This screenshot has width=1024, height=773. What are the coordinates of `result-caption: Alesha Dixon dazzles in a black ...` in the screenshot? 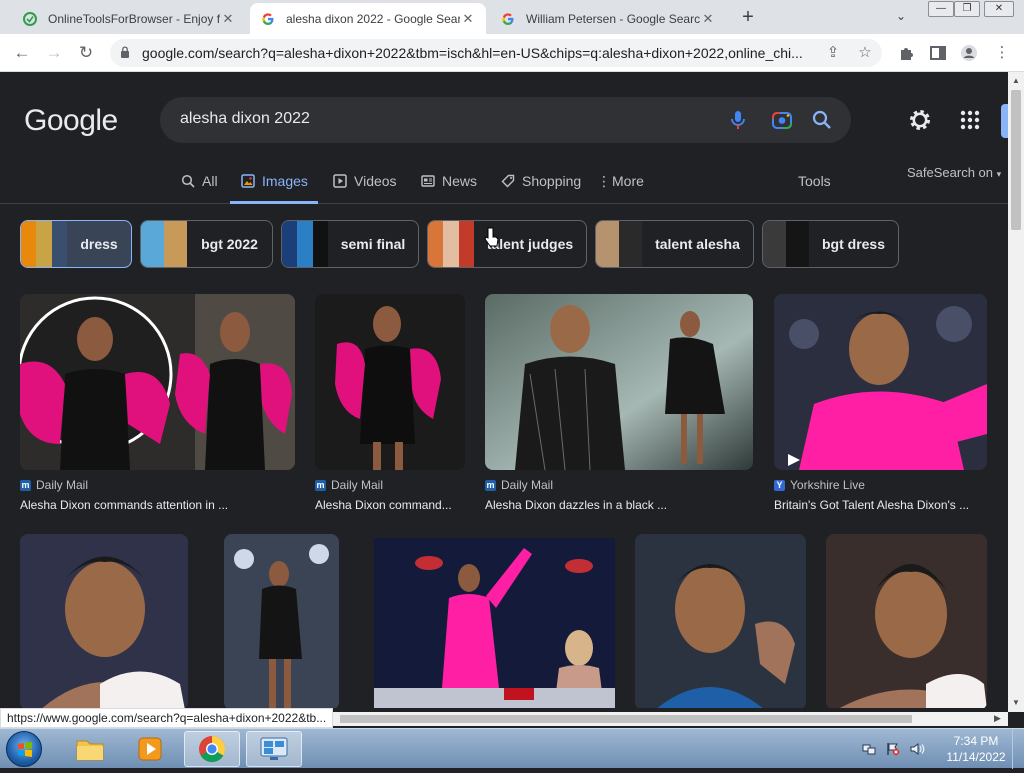 It's located at (619, 505).